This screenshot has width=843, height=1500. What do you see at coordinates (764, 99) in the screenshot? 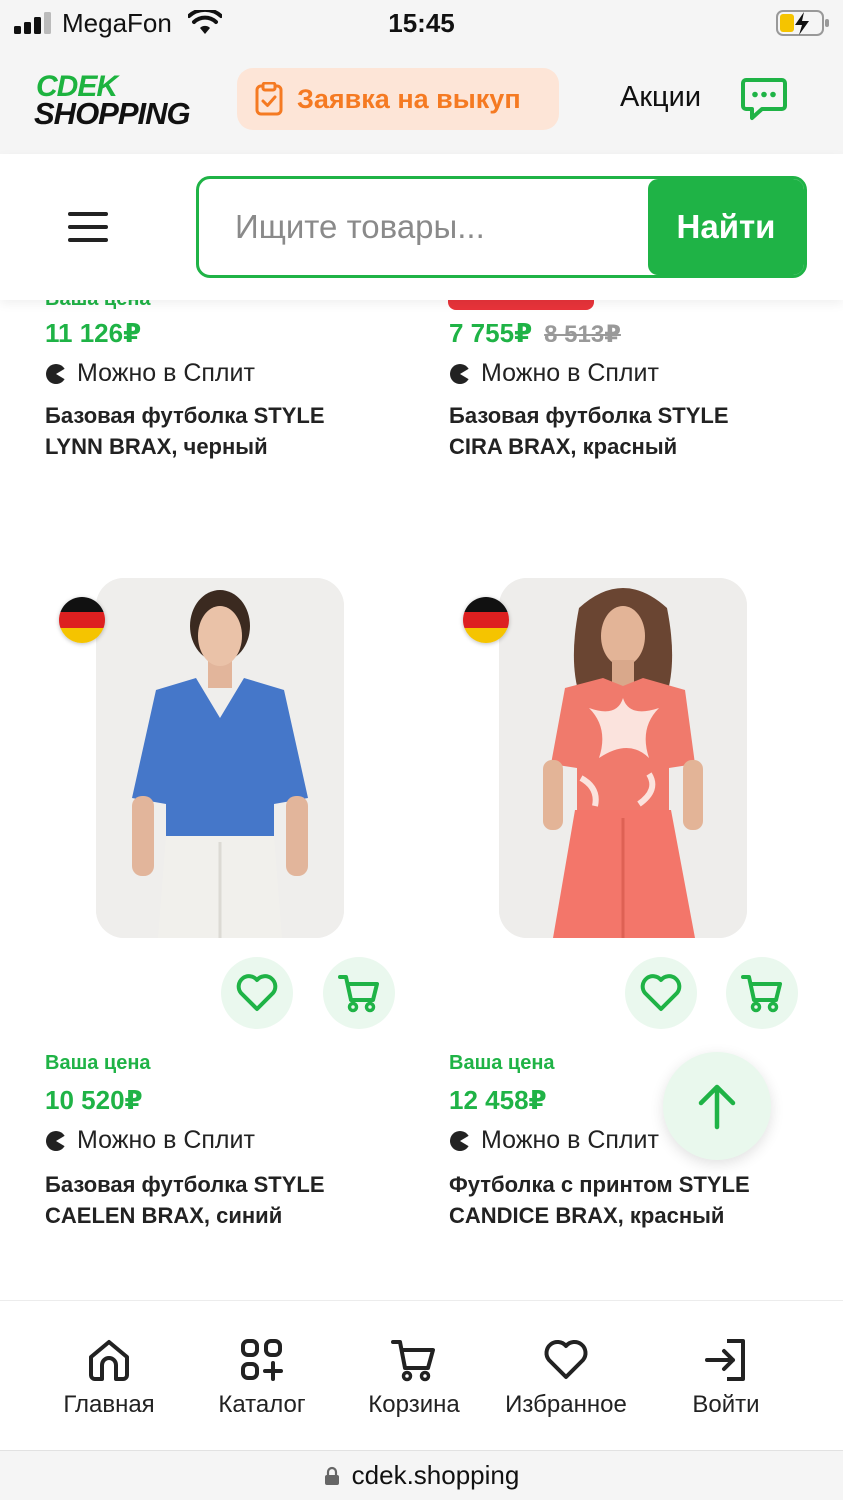
I see `chat-icon` at bounding box center [764, 99].